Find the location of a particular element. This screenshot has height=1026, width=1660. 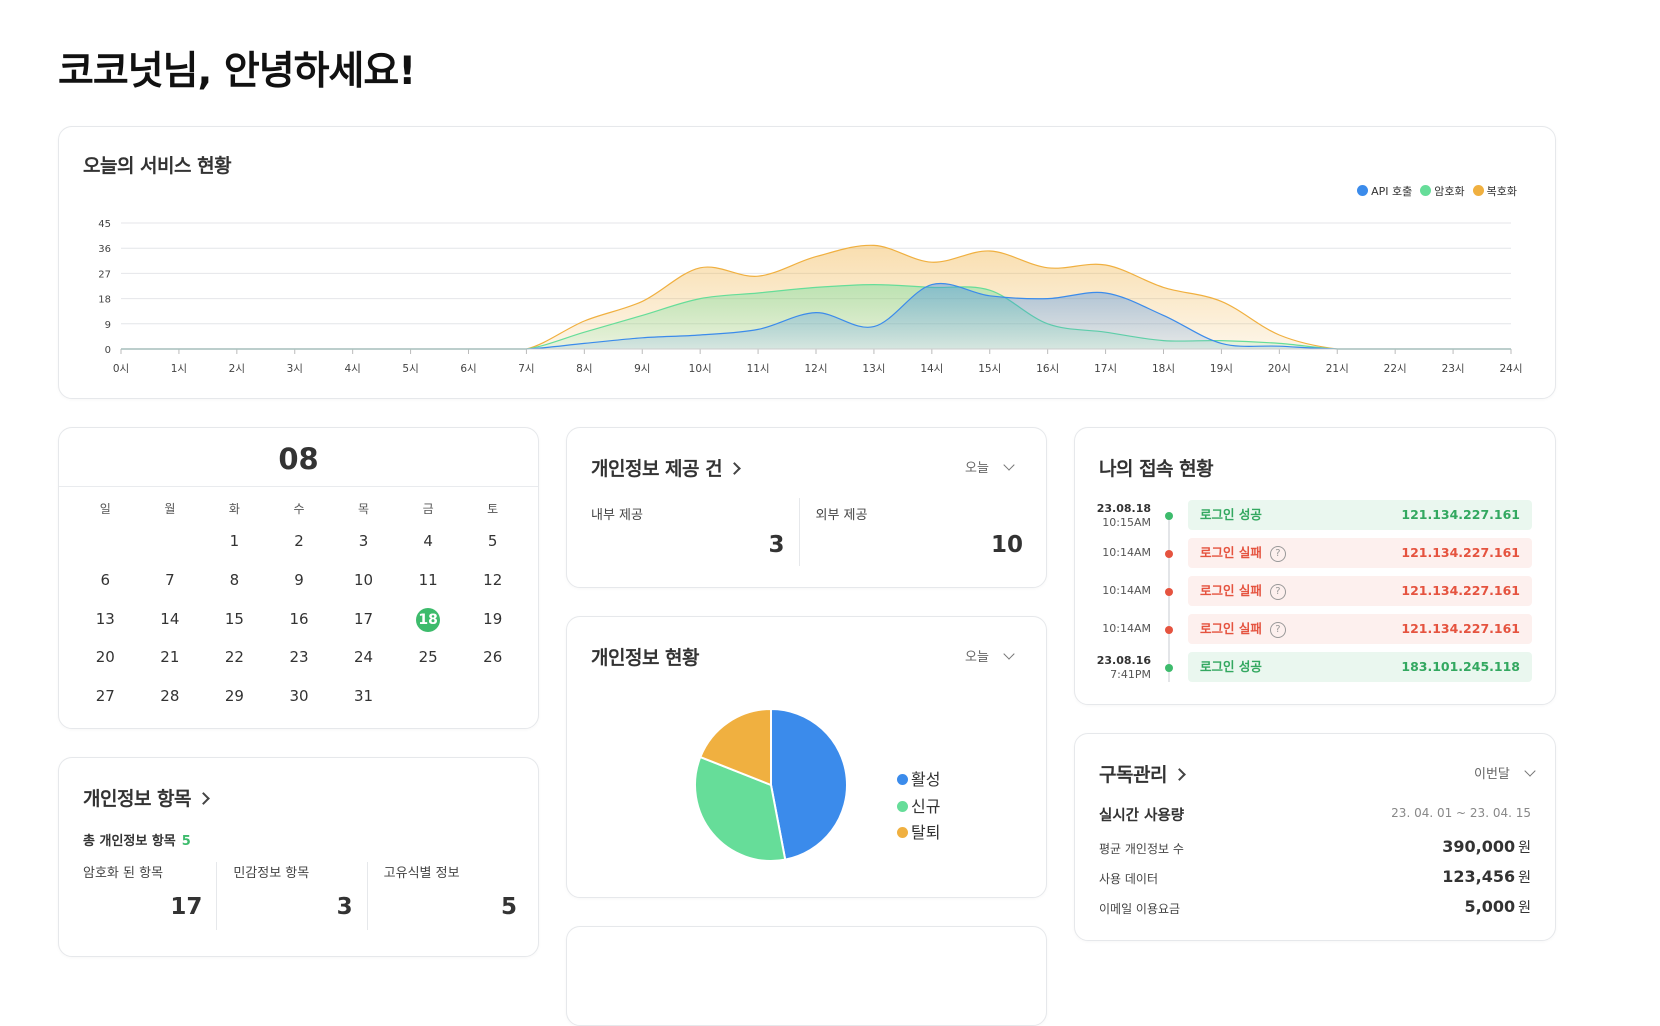

calendar-day: 5 is located at coordinates (492, 541).